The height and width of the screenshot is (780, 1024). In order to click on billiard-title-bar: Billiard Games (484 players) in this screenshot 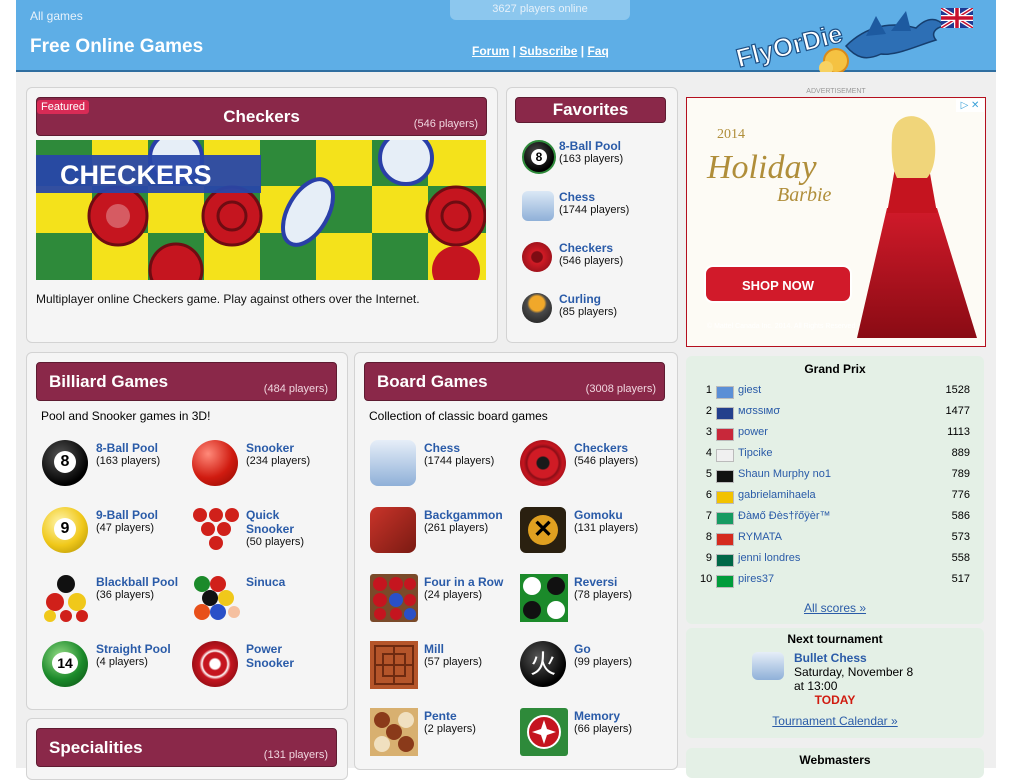, I will do `click(186, 381)`.